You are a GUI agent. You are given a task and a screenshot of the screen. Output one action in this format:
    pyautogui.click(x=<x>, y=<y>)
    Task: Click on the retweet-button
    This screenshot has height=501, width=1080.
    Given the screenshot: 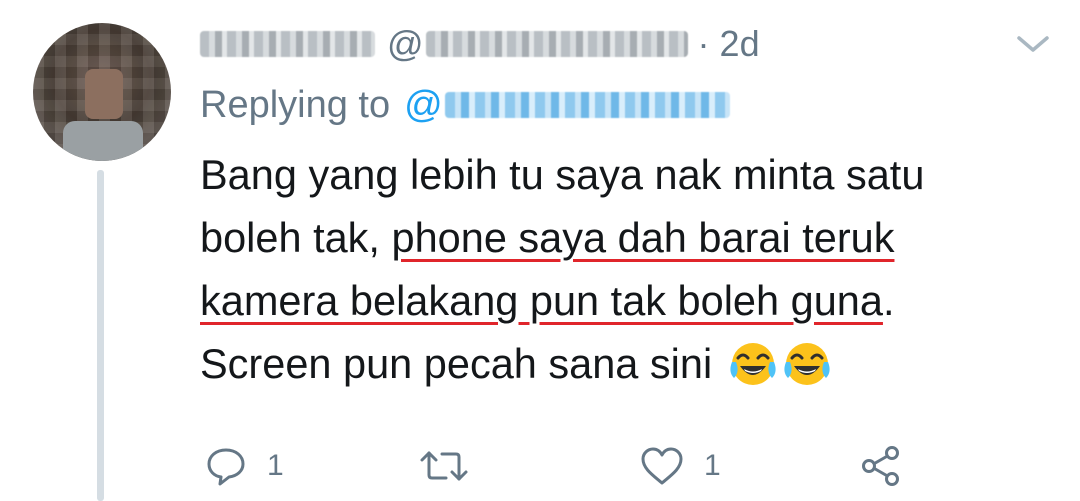 What is the action you would take?
    pyautogui.click(x=454, y=466)
    